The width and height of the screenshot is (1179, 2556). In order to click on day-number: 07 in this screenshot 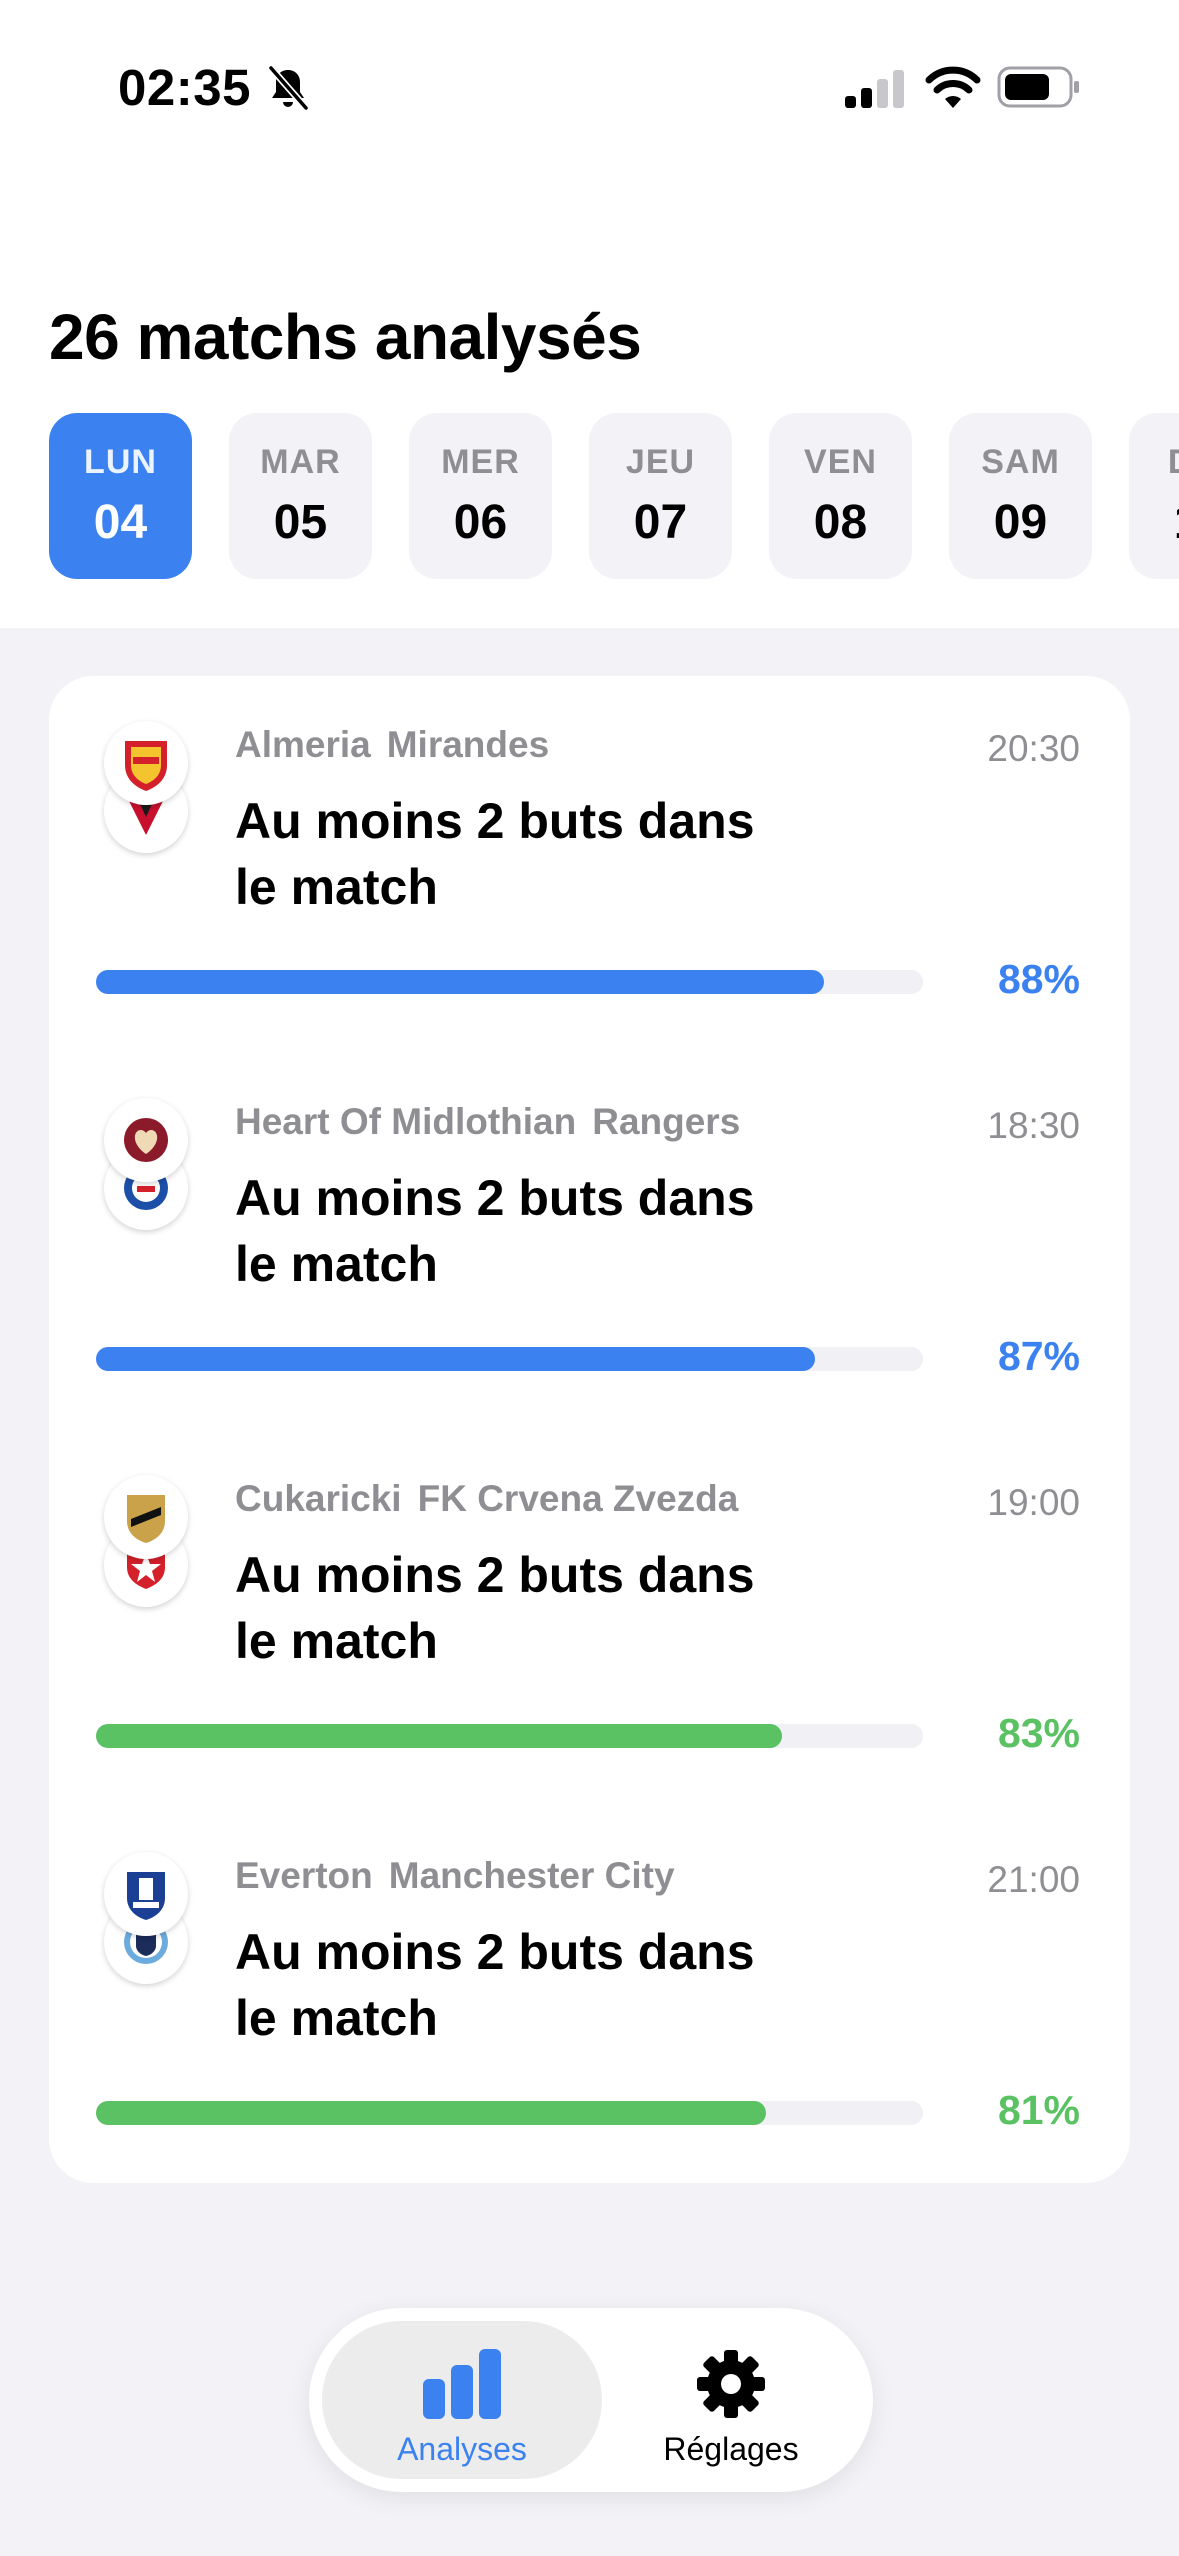, I will do `click(660, 522)`.